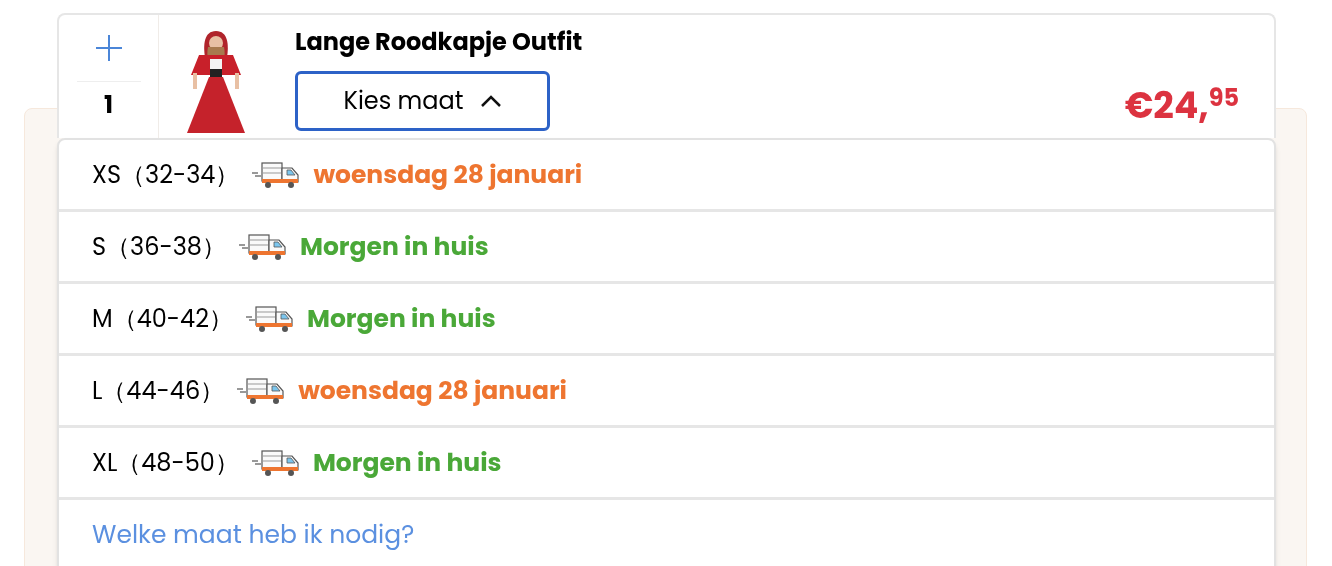 The width and height of the screenshot is (1332, 566). I want to click on size-label: XS（32-34）, so click(166, 174).